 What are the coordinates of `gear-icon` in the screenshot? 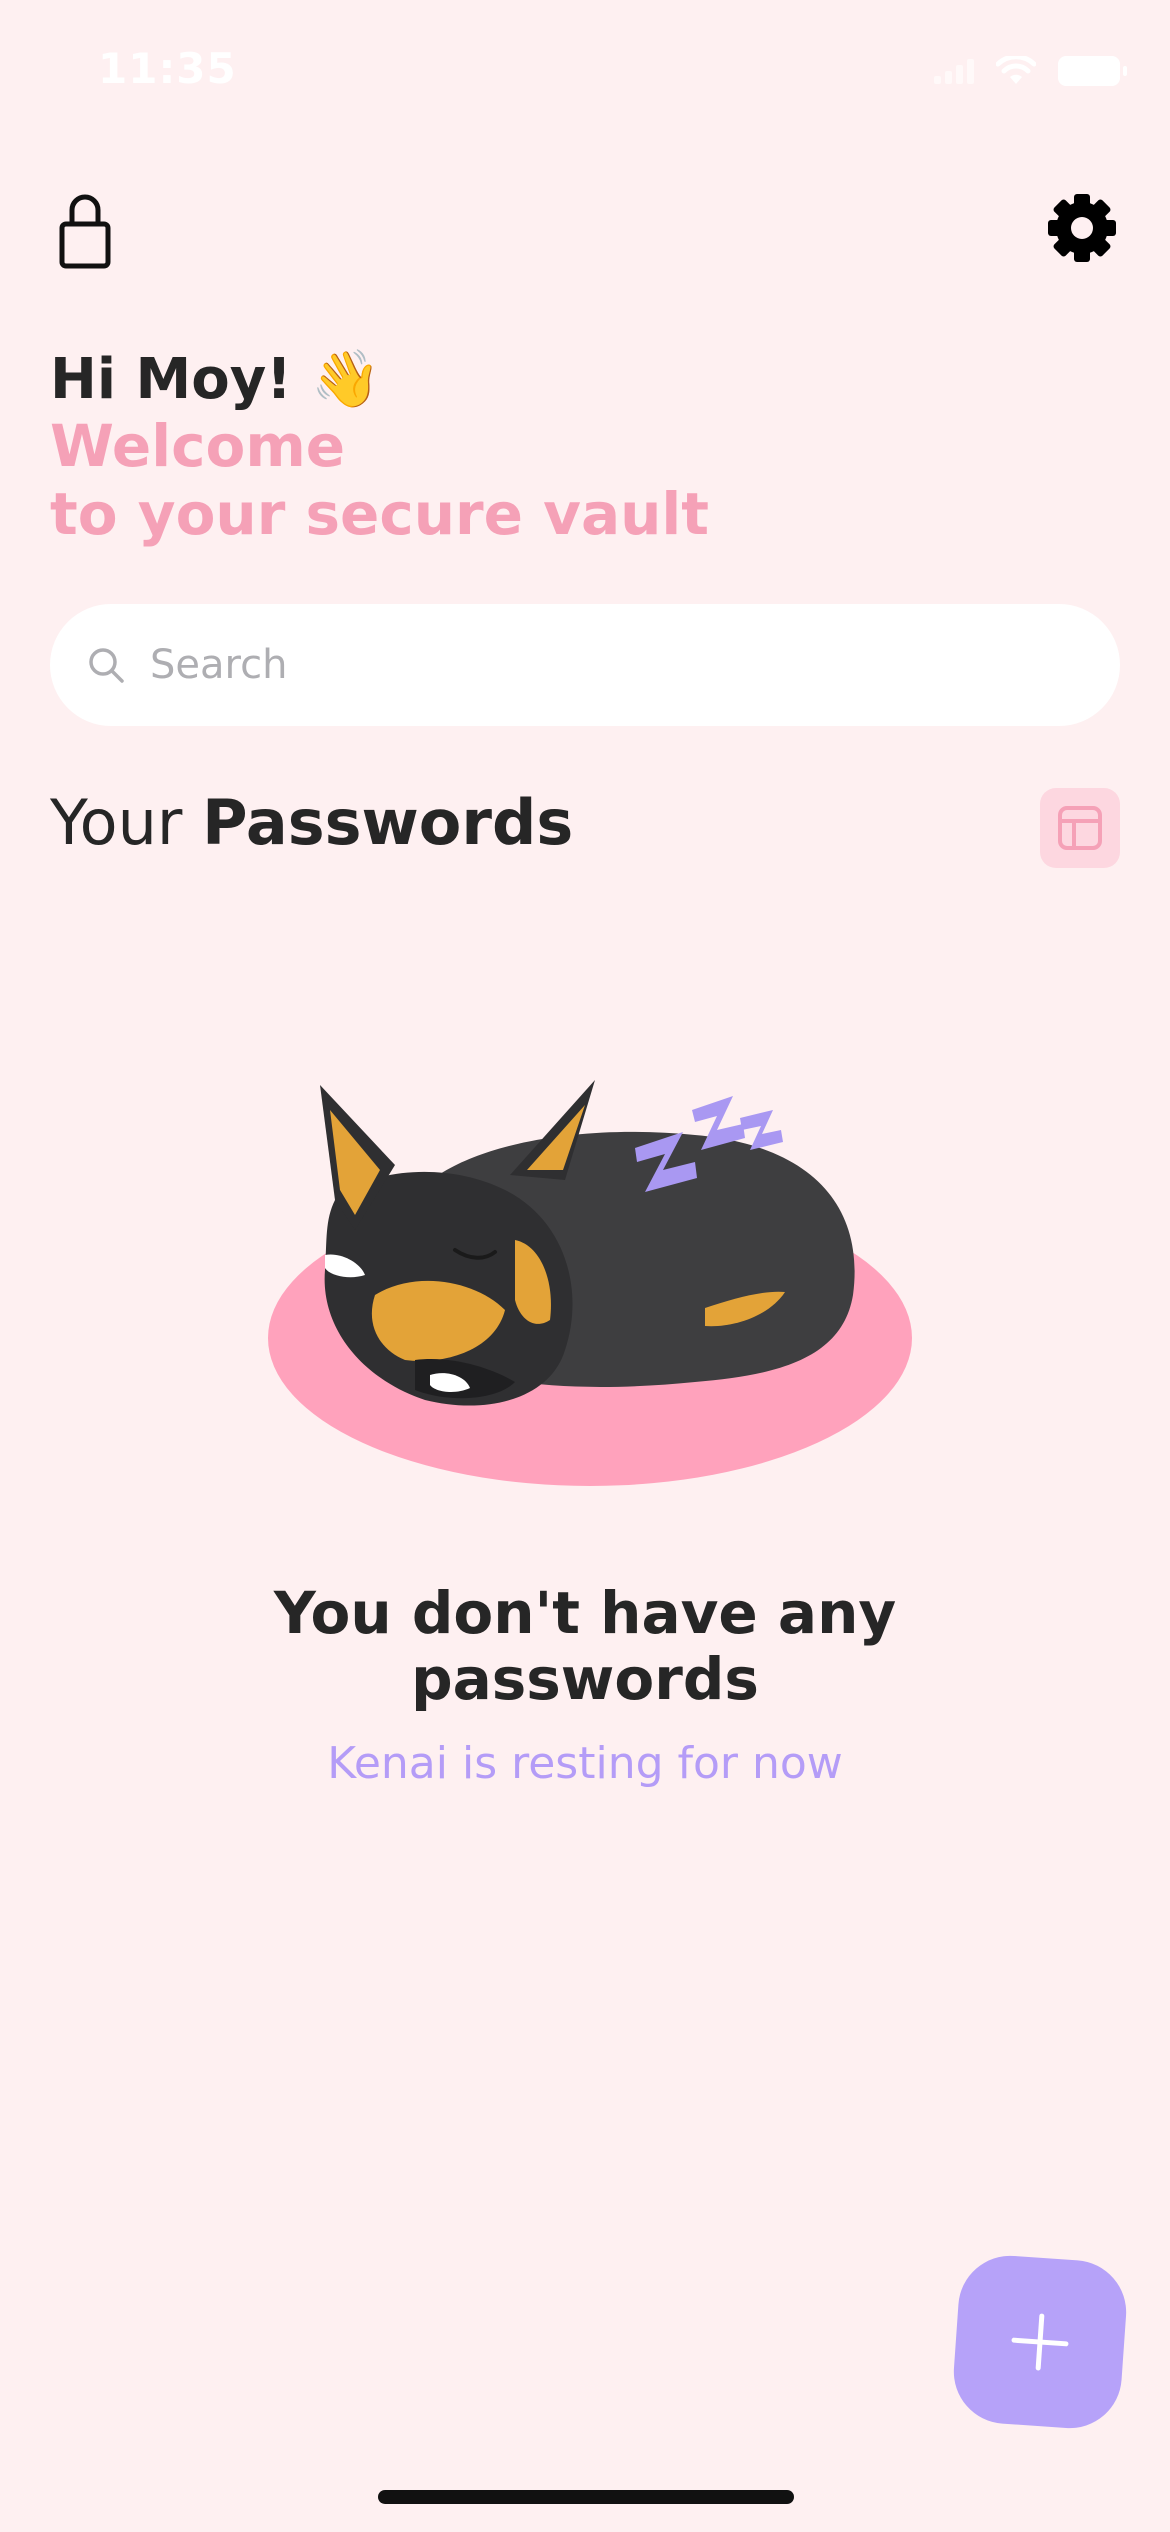 It's located at (1082, 228).